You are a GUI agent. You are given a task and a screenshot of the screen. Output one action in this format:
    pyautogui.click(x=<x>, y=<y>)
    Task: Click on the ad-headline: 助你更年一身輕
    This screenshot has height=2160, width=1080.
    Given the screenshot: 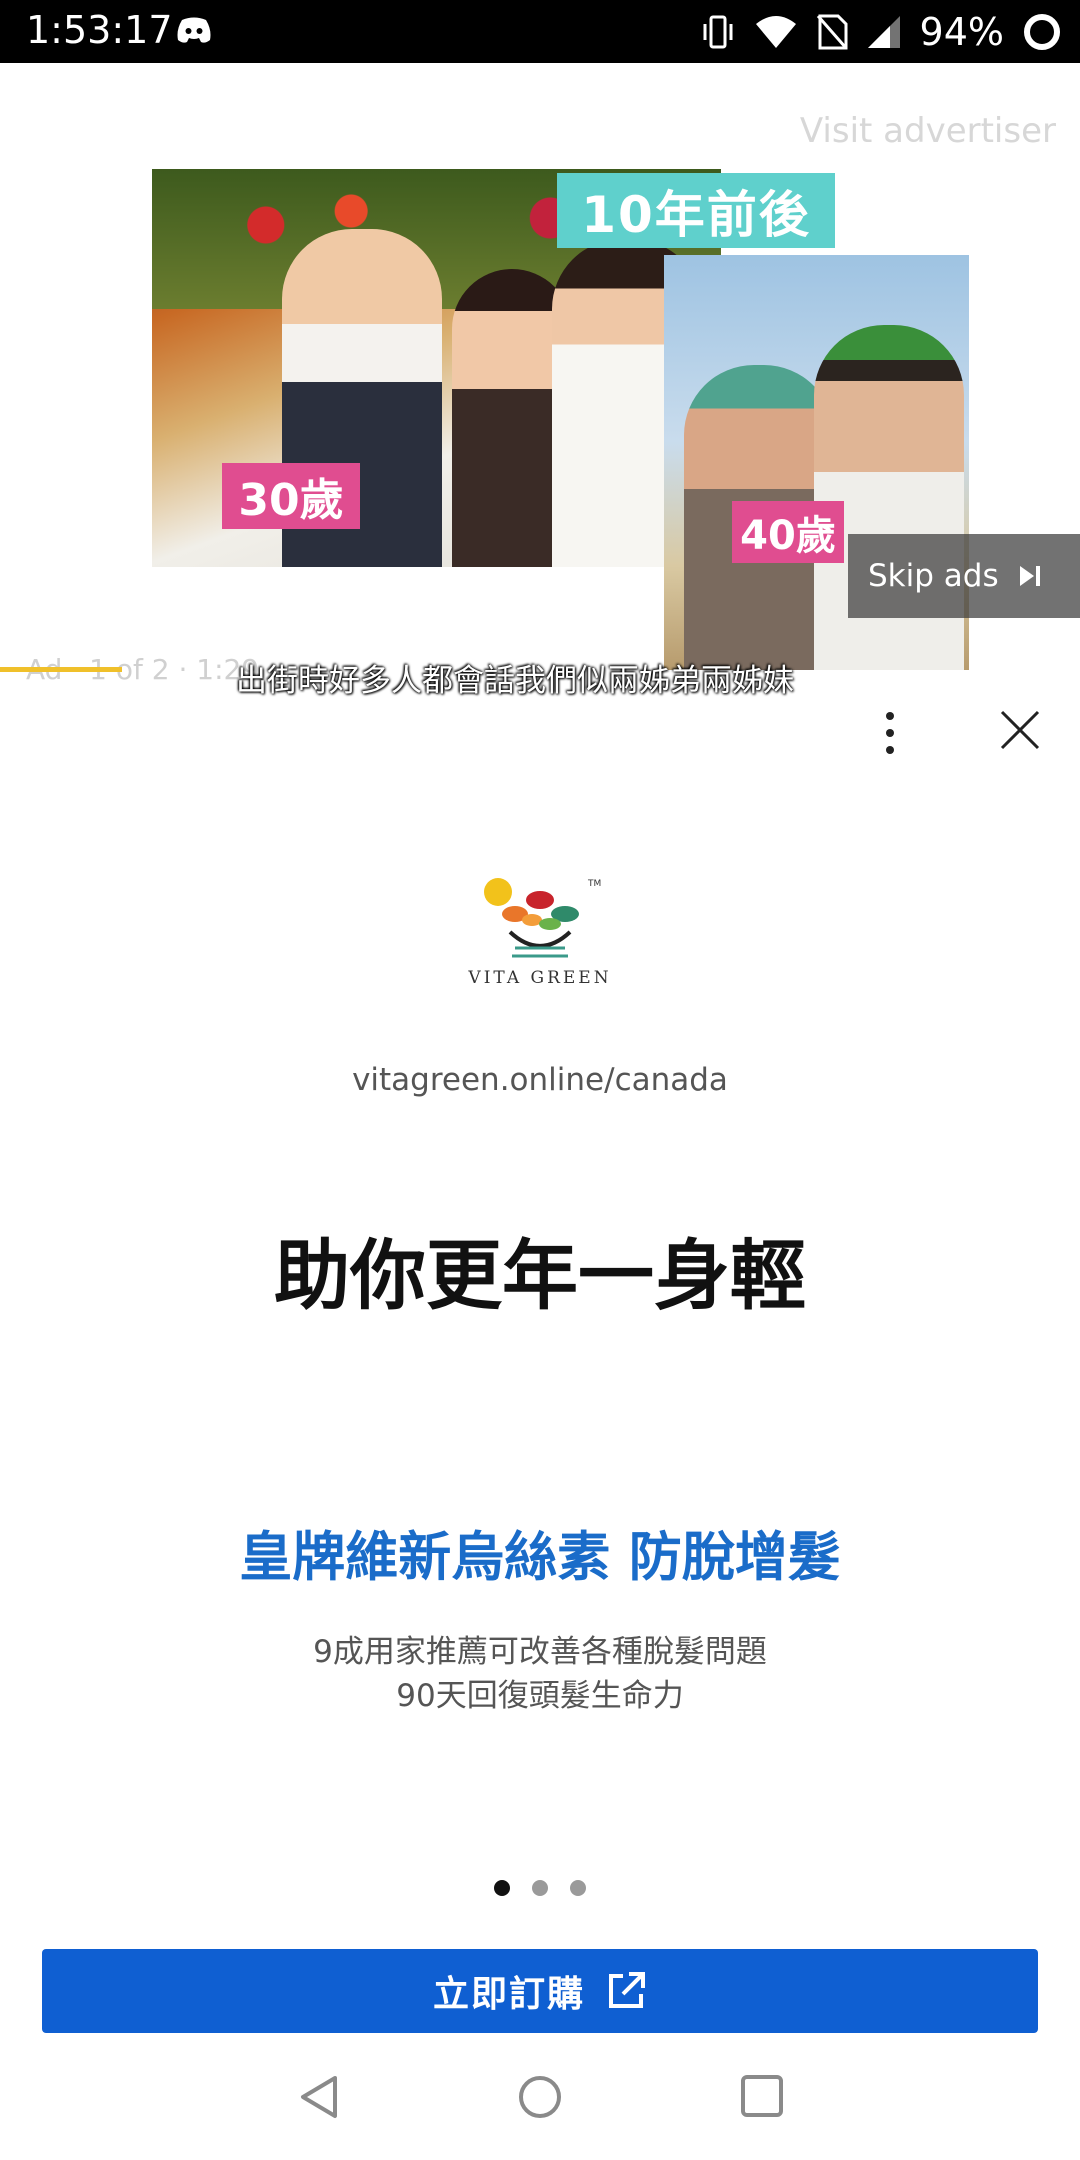 What is the action you would take?
    pyautogui.click(x=540, y=1275)
    